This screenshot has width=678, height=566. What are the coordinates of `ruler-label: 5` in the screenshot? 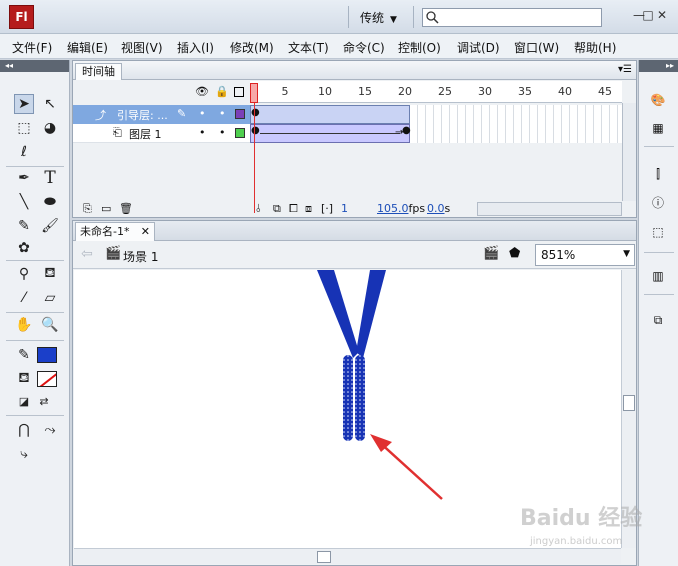 It's located at (285, 91).